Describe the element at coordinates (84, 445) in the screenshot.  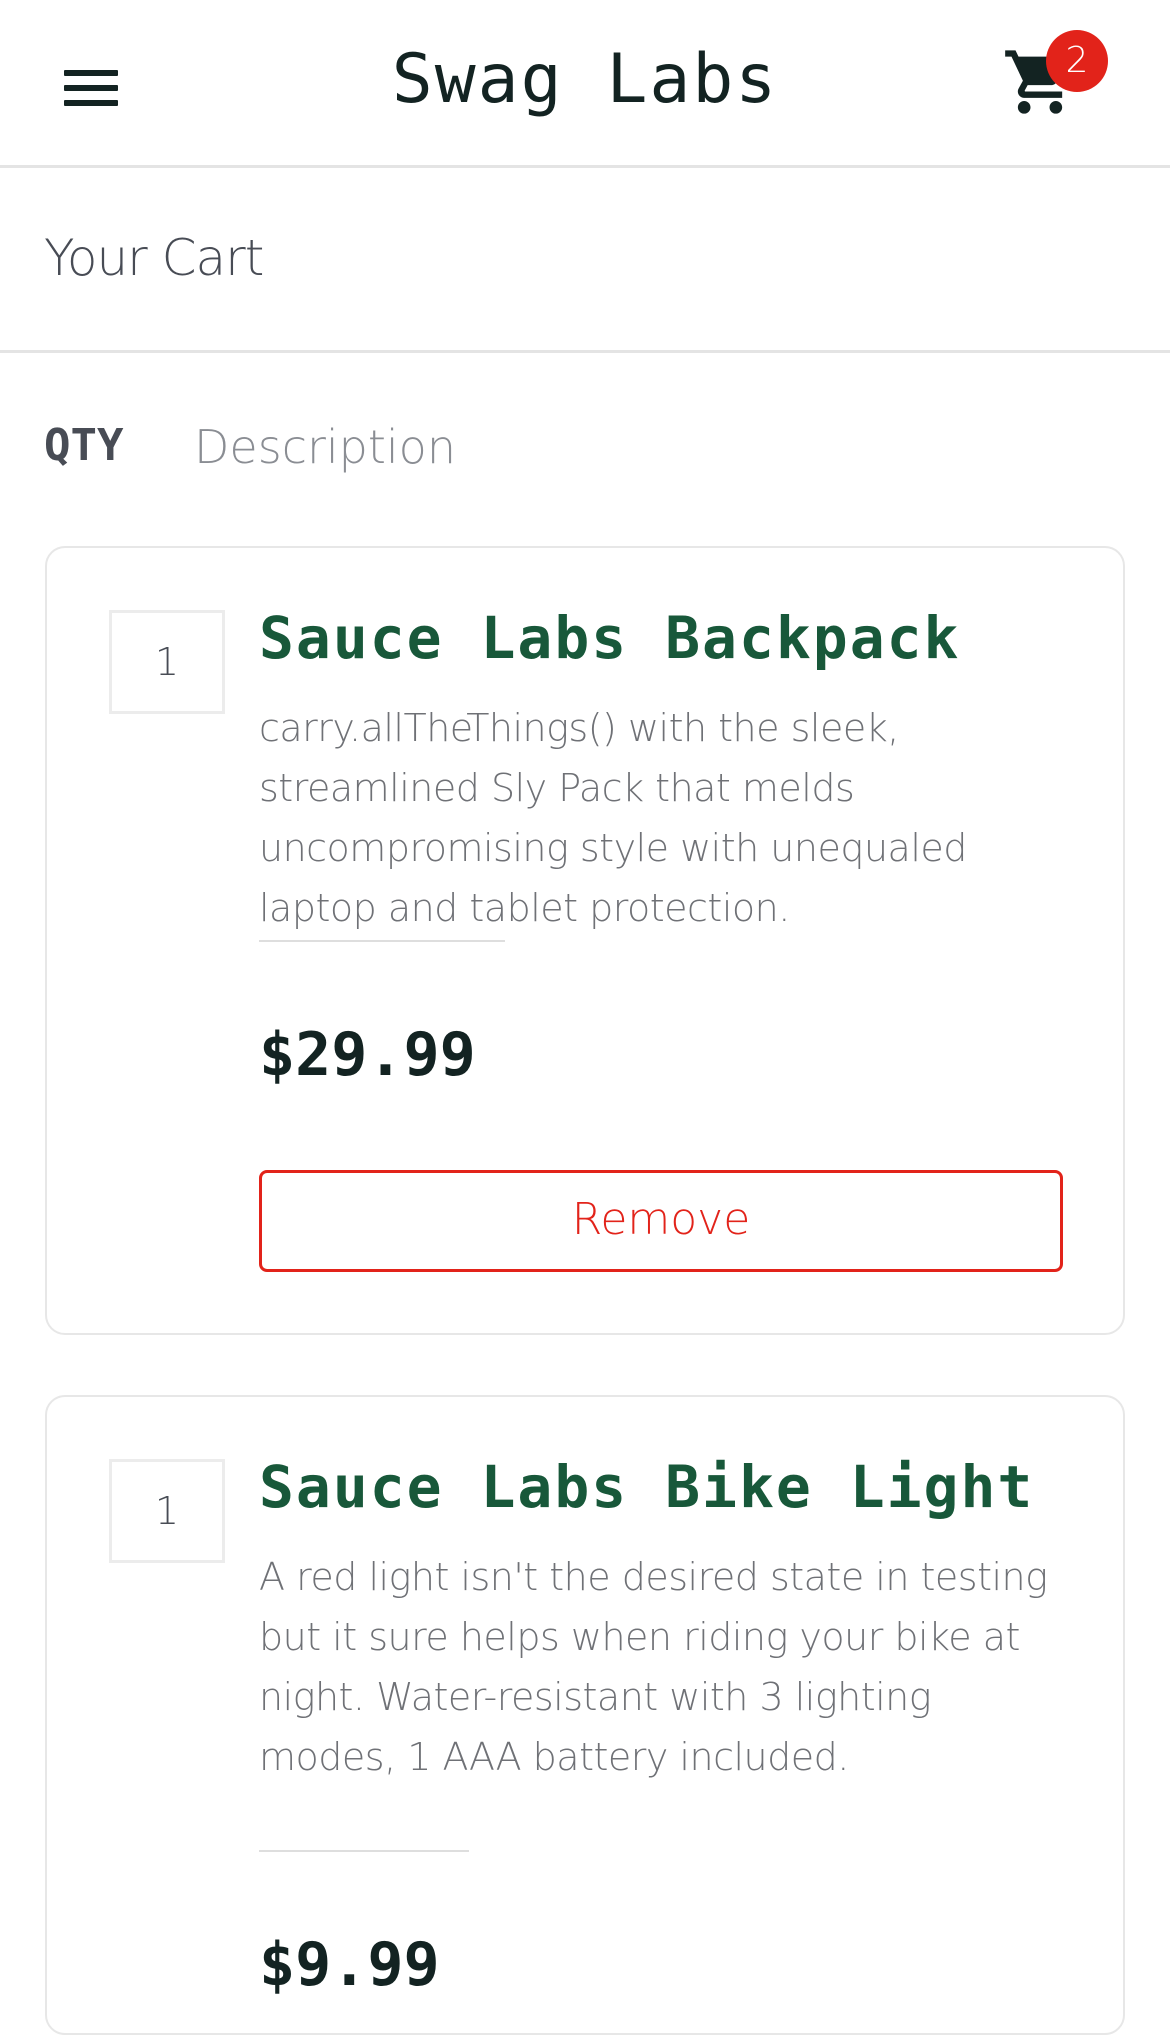
I see `qty-column-label: QTY` at that location.